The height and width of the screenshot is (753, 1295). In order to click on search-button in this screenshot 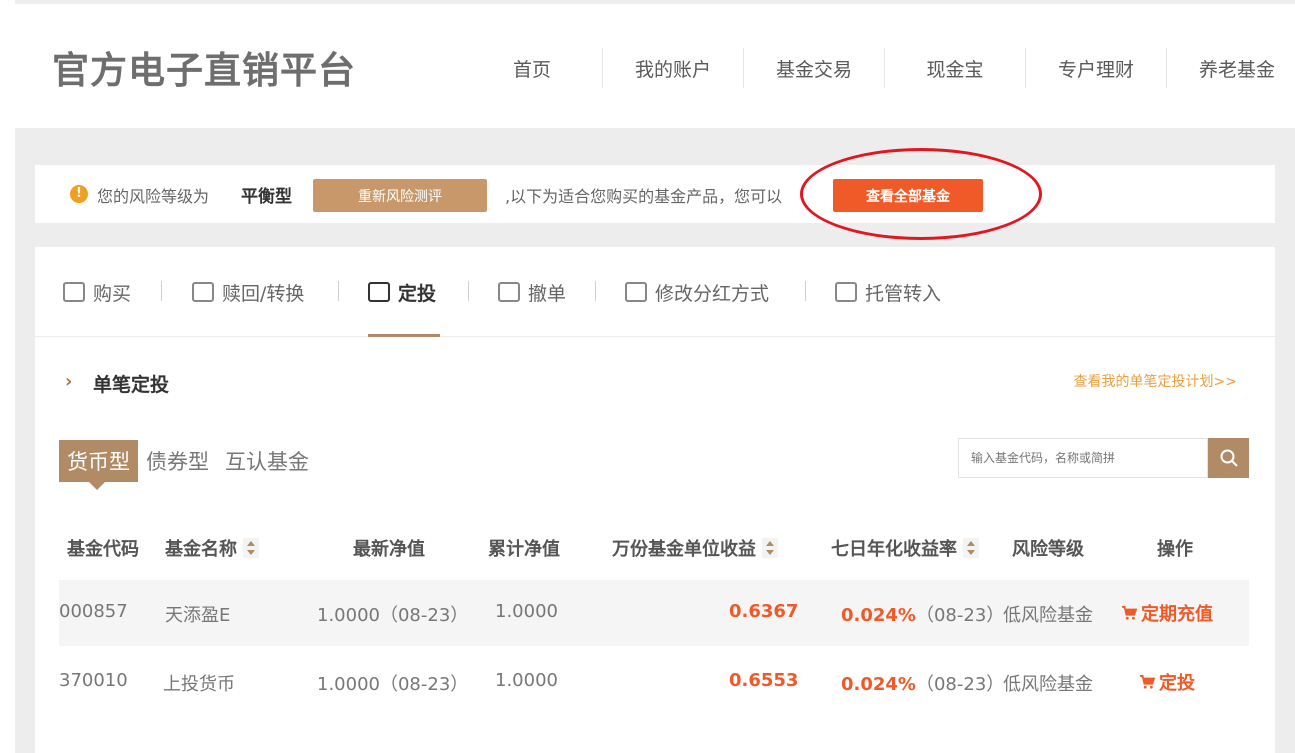, I will do `click(1228, 458)`.